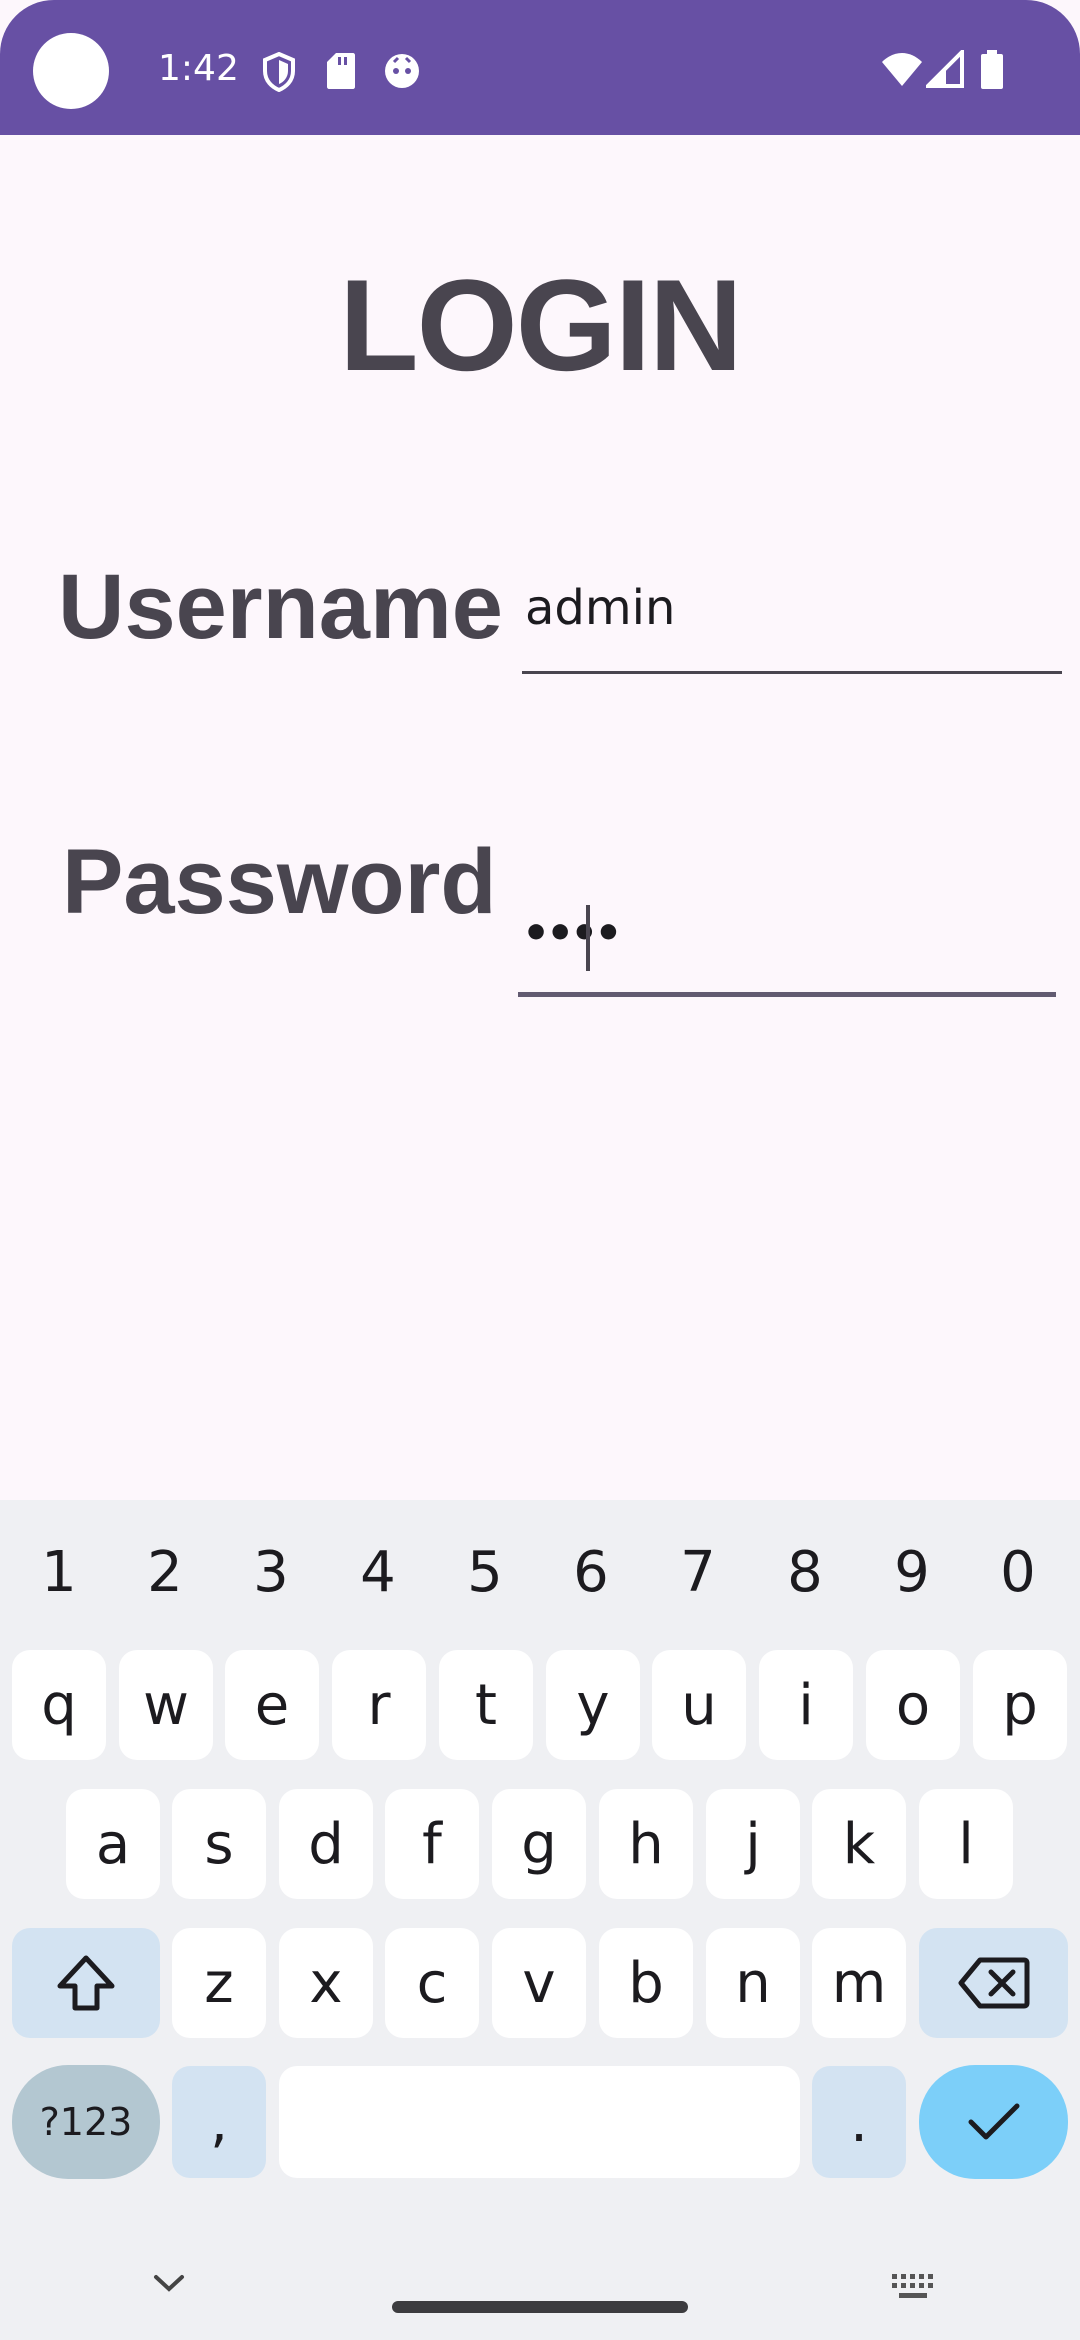 This screenshot has height=2340, width=1080. Describe the element at coordinates (432, 1844) in the screenshot. I see `key-f: f` at that location.